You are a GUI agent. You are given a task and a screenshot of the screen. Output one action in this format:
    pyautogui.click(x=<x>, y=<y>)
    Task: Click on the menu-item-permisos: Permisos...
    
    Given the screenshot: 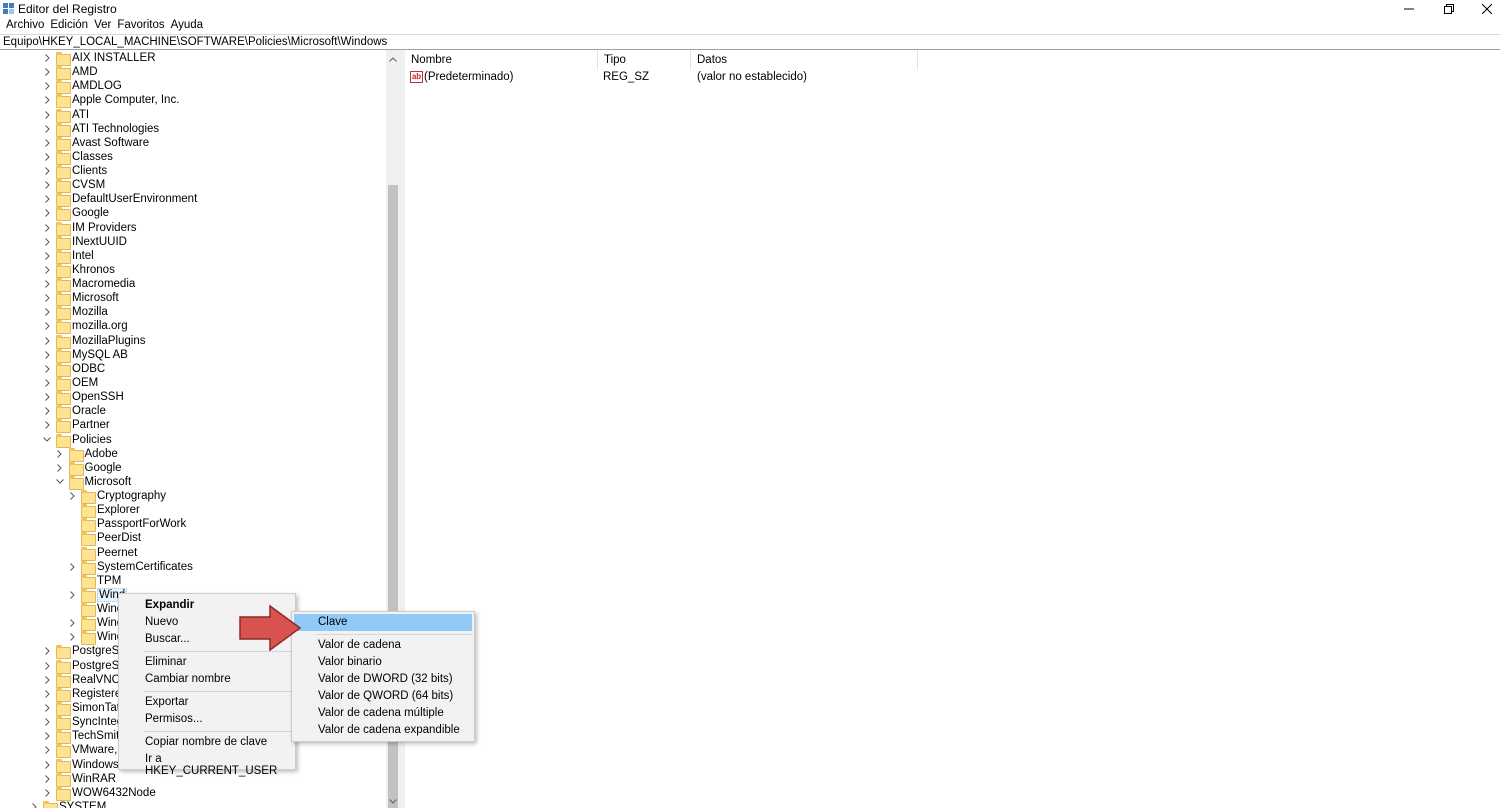 What is the action you would take?
    pyautogui.click(x=207, y=719)
    